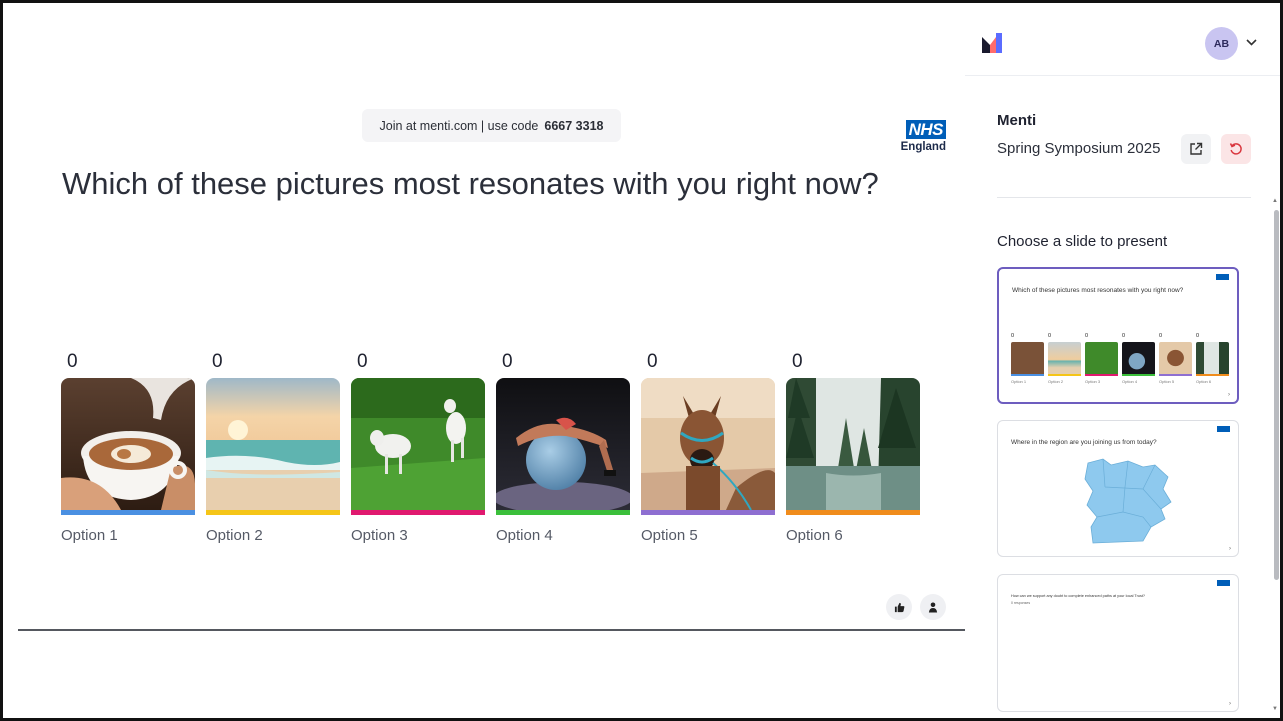 This screenshot has width=1283, height=721. What do you see at coordinates (1276, 395) in the screenshot?
I see `panel-scrollbar` at bounding box center [1276, 395].